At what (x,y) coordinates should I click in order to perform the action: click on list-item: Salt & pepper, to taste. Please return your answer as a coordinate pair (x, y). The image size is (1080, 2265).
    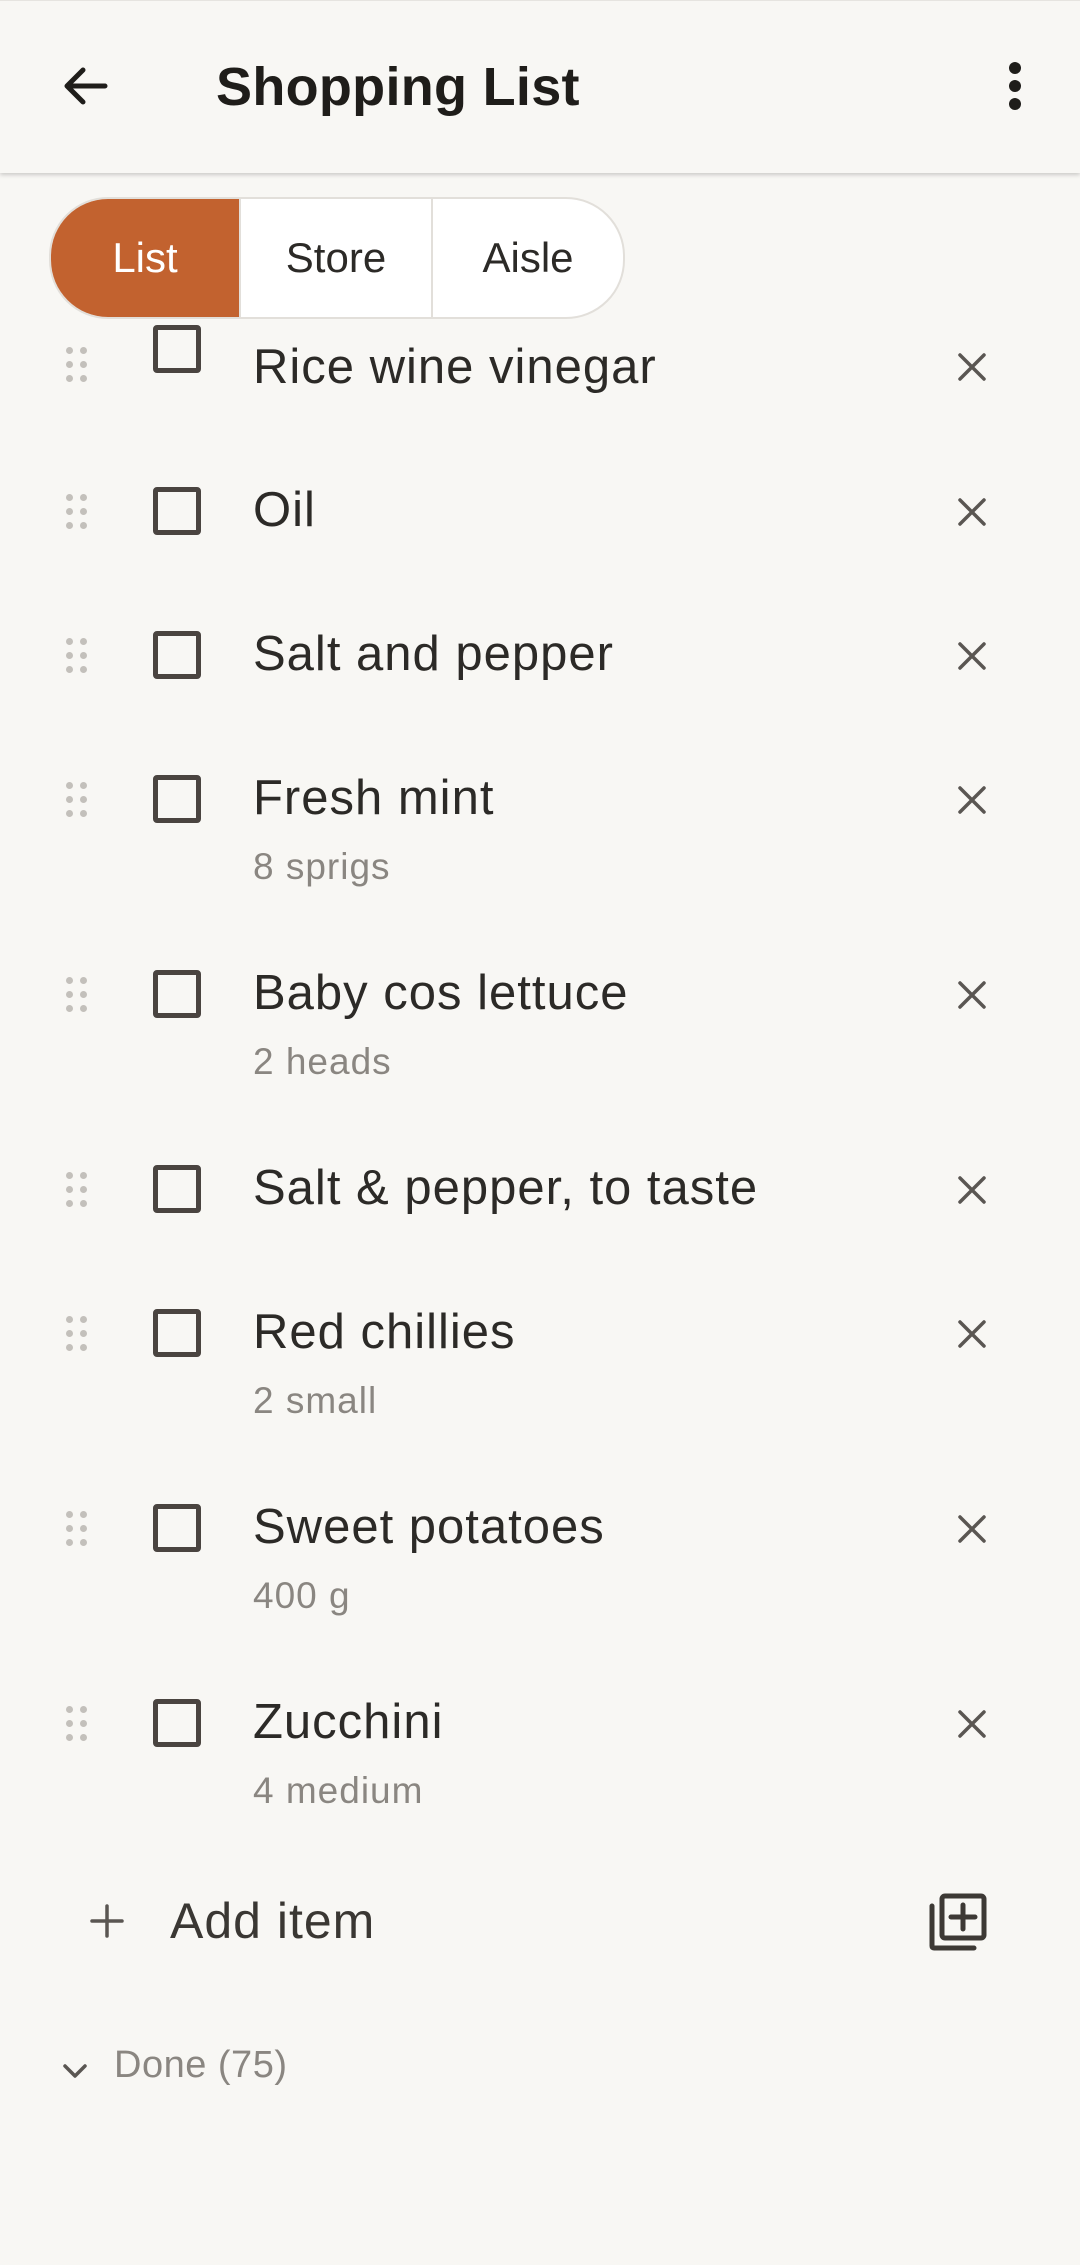
    Looking at the image, I should click on (540, 1190).